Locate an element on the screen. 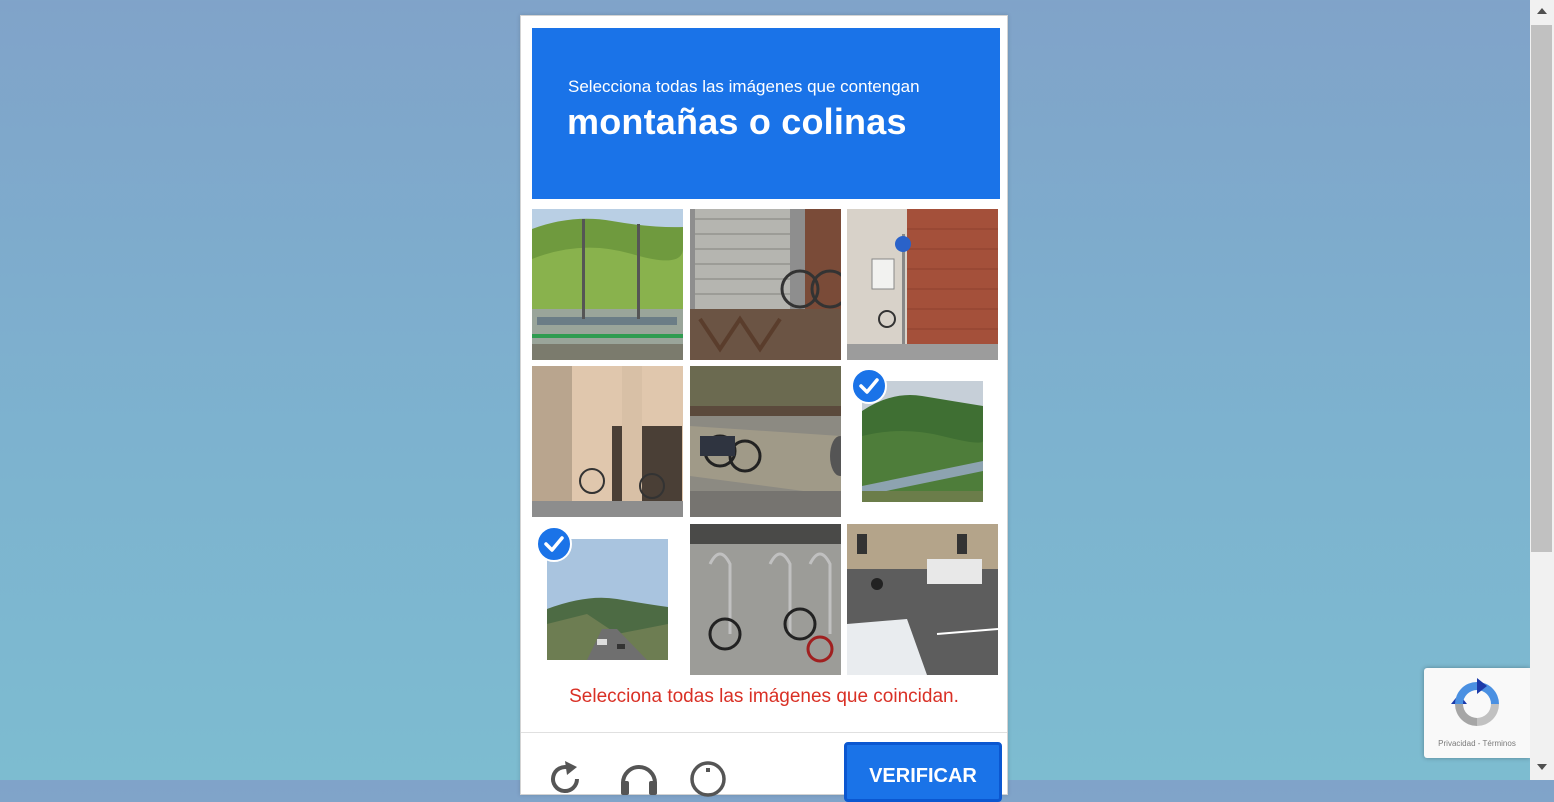 Image resolution: width=1554 pixels, height=802 pixels. recaptcha-logo-icon is located at coordinates (1477, 706).